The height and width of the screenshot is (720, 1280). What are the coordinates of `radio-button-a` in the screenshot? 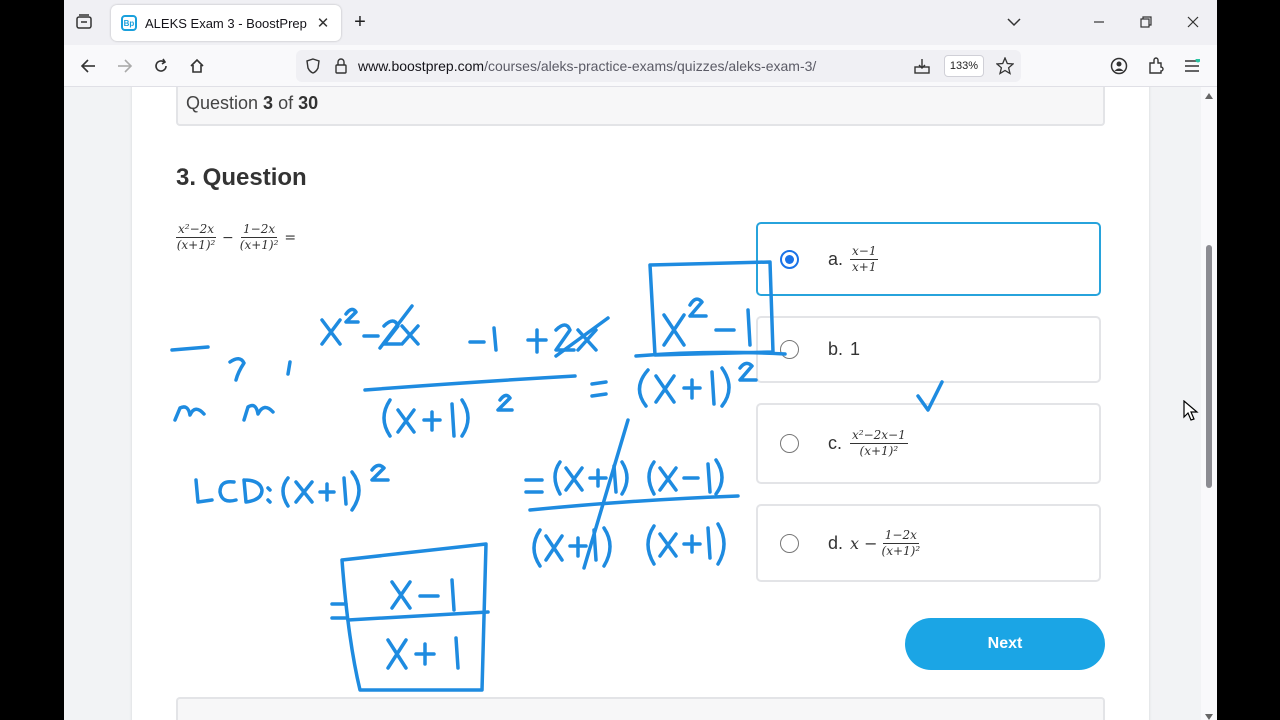 It's located at (789, 259).